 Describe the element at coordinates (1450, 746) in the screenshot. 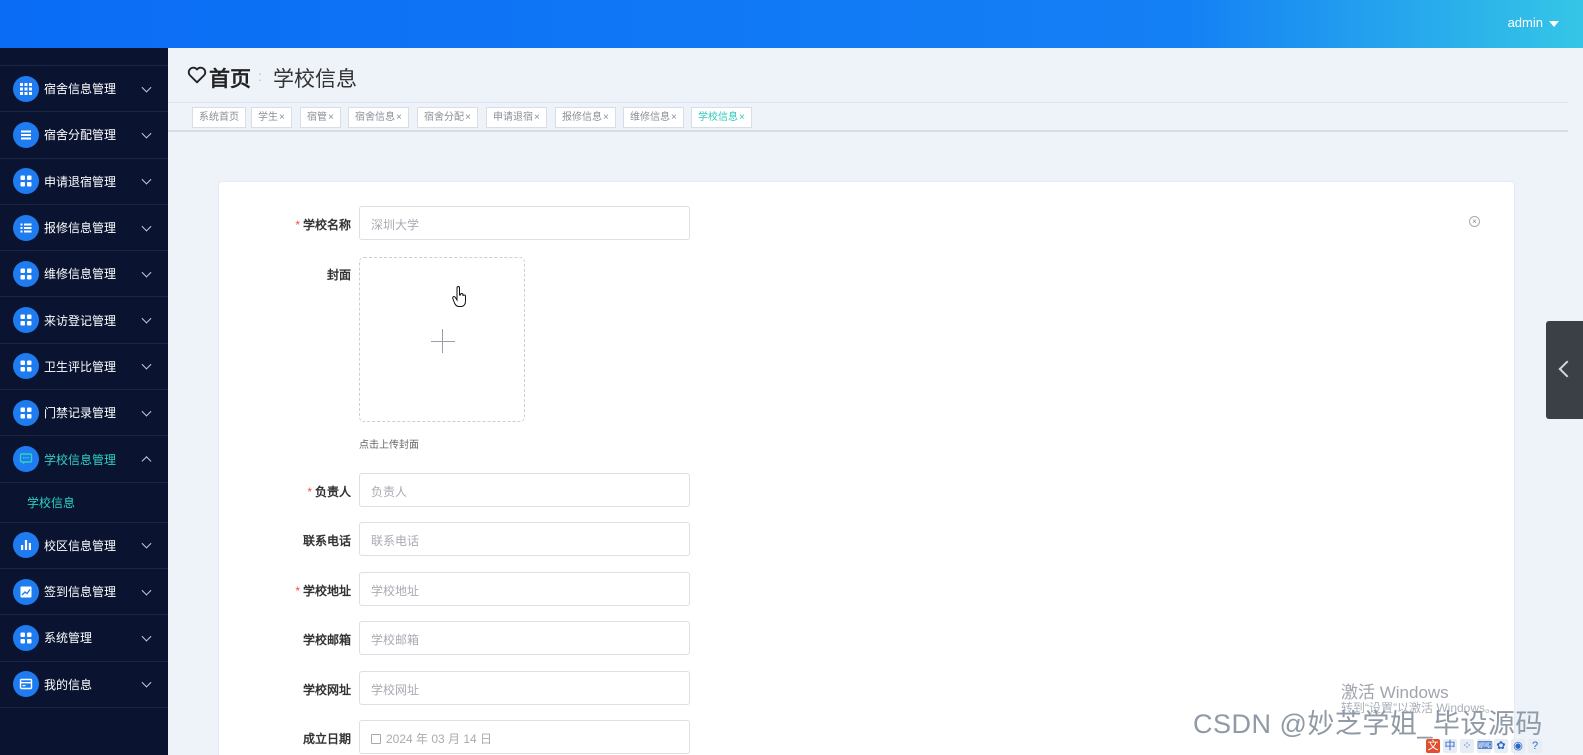

I see `chinese-input-icon: 中` at that location.